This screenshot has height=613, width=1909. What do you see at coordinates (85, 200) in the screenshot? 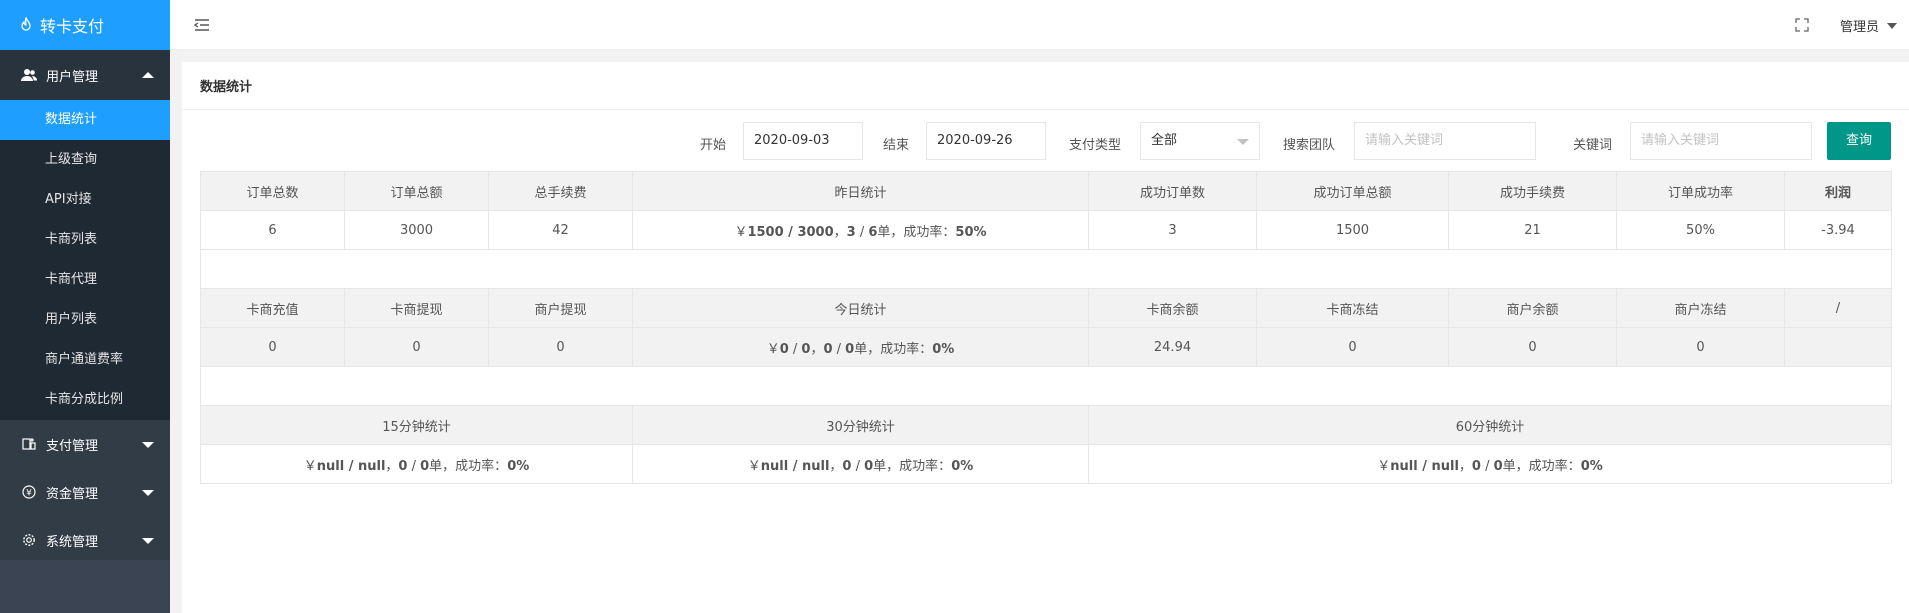
I see `sidebar-item-api: API对接` at bounding box center [85, 200].